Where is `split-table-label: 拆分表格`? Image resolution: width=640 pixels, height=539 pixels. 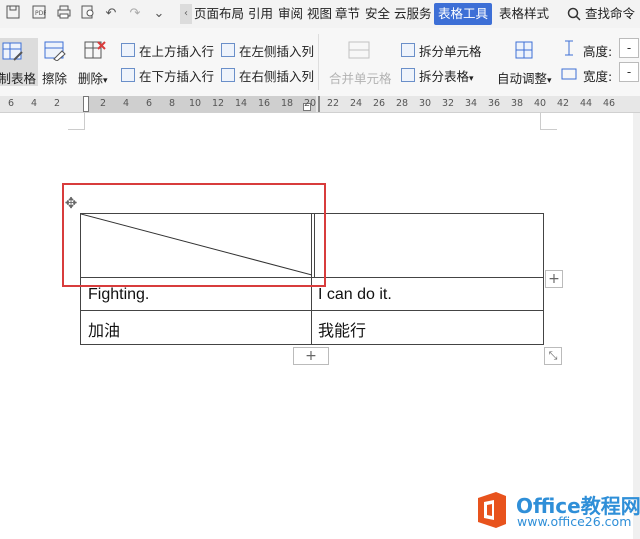
split-table-label: 拆分表格 is located at coordinates (444, 76).